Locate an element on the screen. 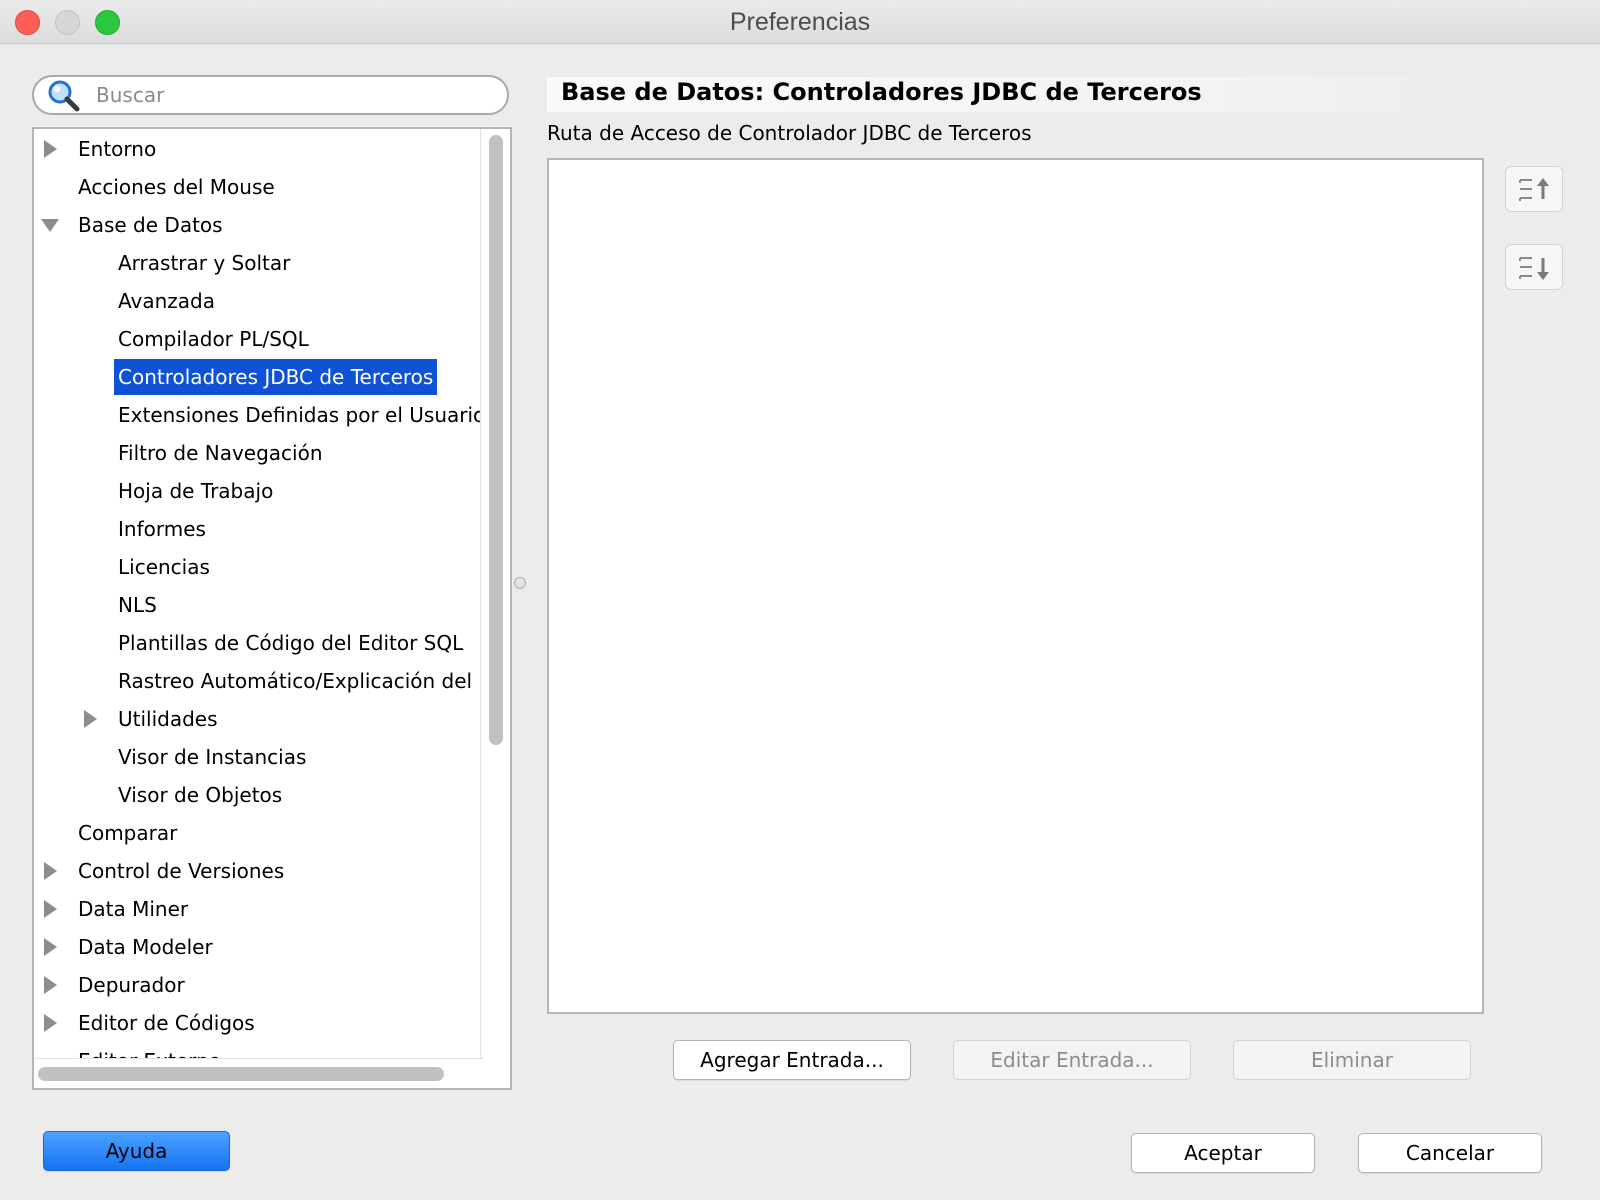 The width and height of the screenshot is (1600, 1200). tree-item: Editor de Códigos is located at coordinates (151, 1023).